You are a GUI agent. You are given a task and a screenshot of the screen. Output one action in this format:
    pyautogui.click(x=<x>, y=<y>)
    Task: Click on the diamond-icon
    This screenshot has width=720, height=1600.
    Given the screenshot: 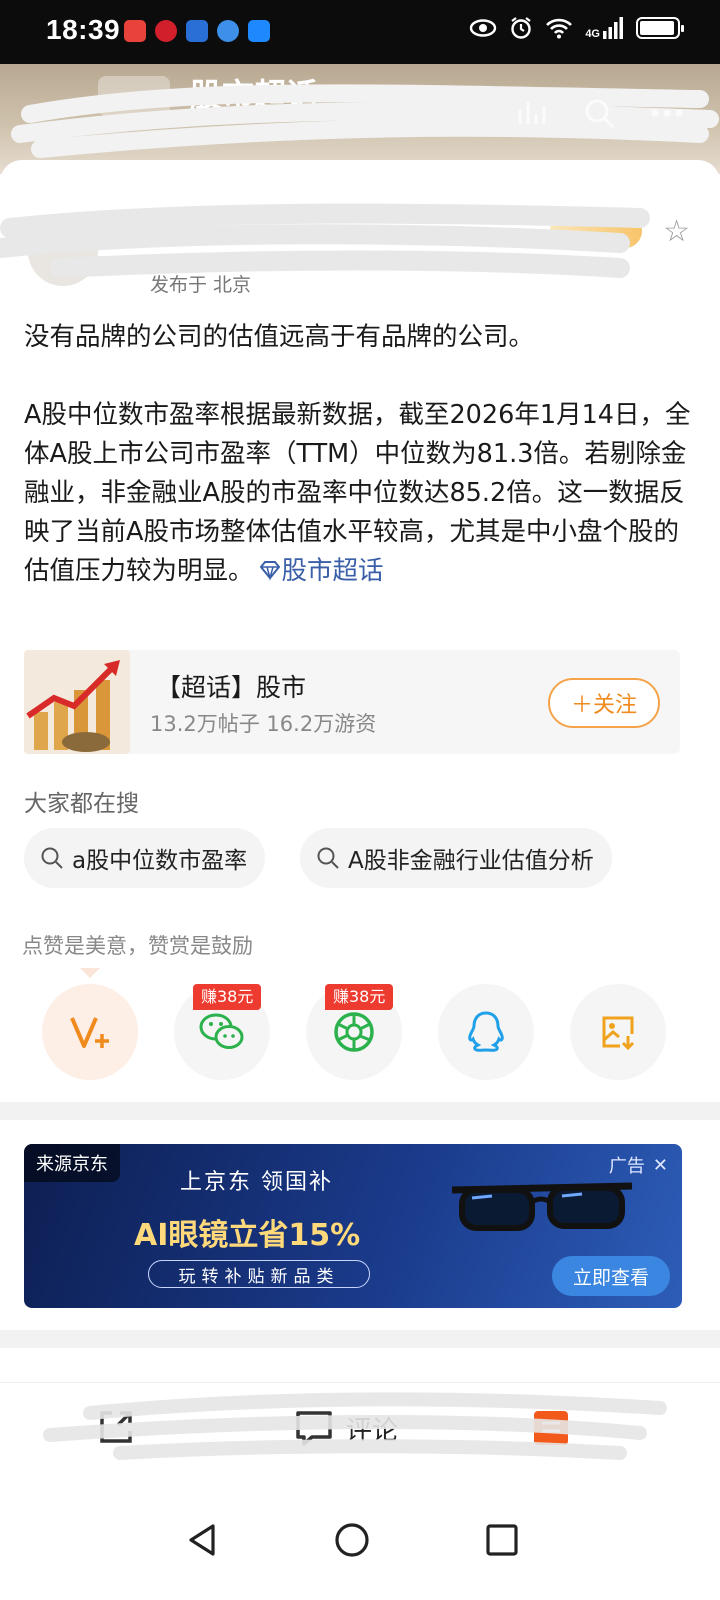 What is the action you would take?
    pyautogui.click(x=269, y=571)
    